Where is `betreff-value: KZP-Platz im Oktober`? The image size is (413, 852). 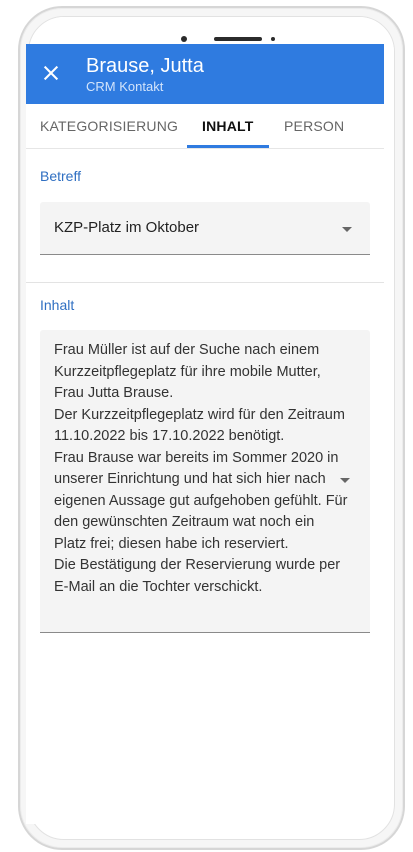 betreff-value: KZP-Platz im Oktober is located at coordinates (127, 227).